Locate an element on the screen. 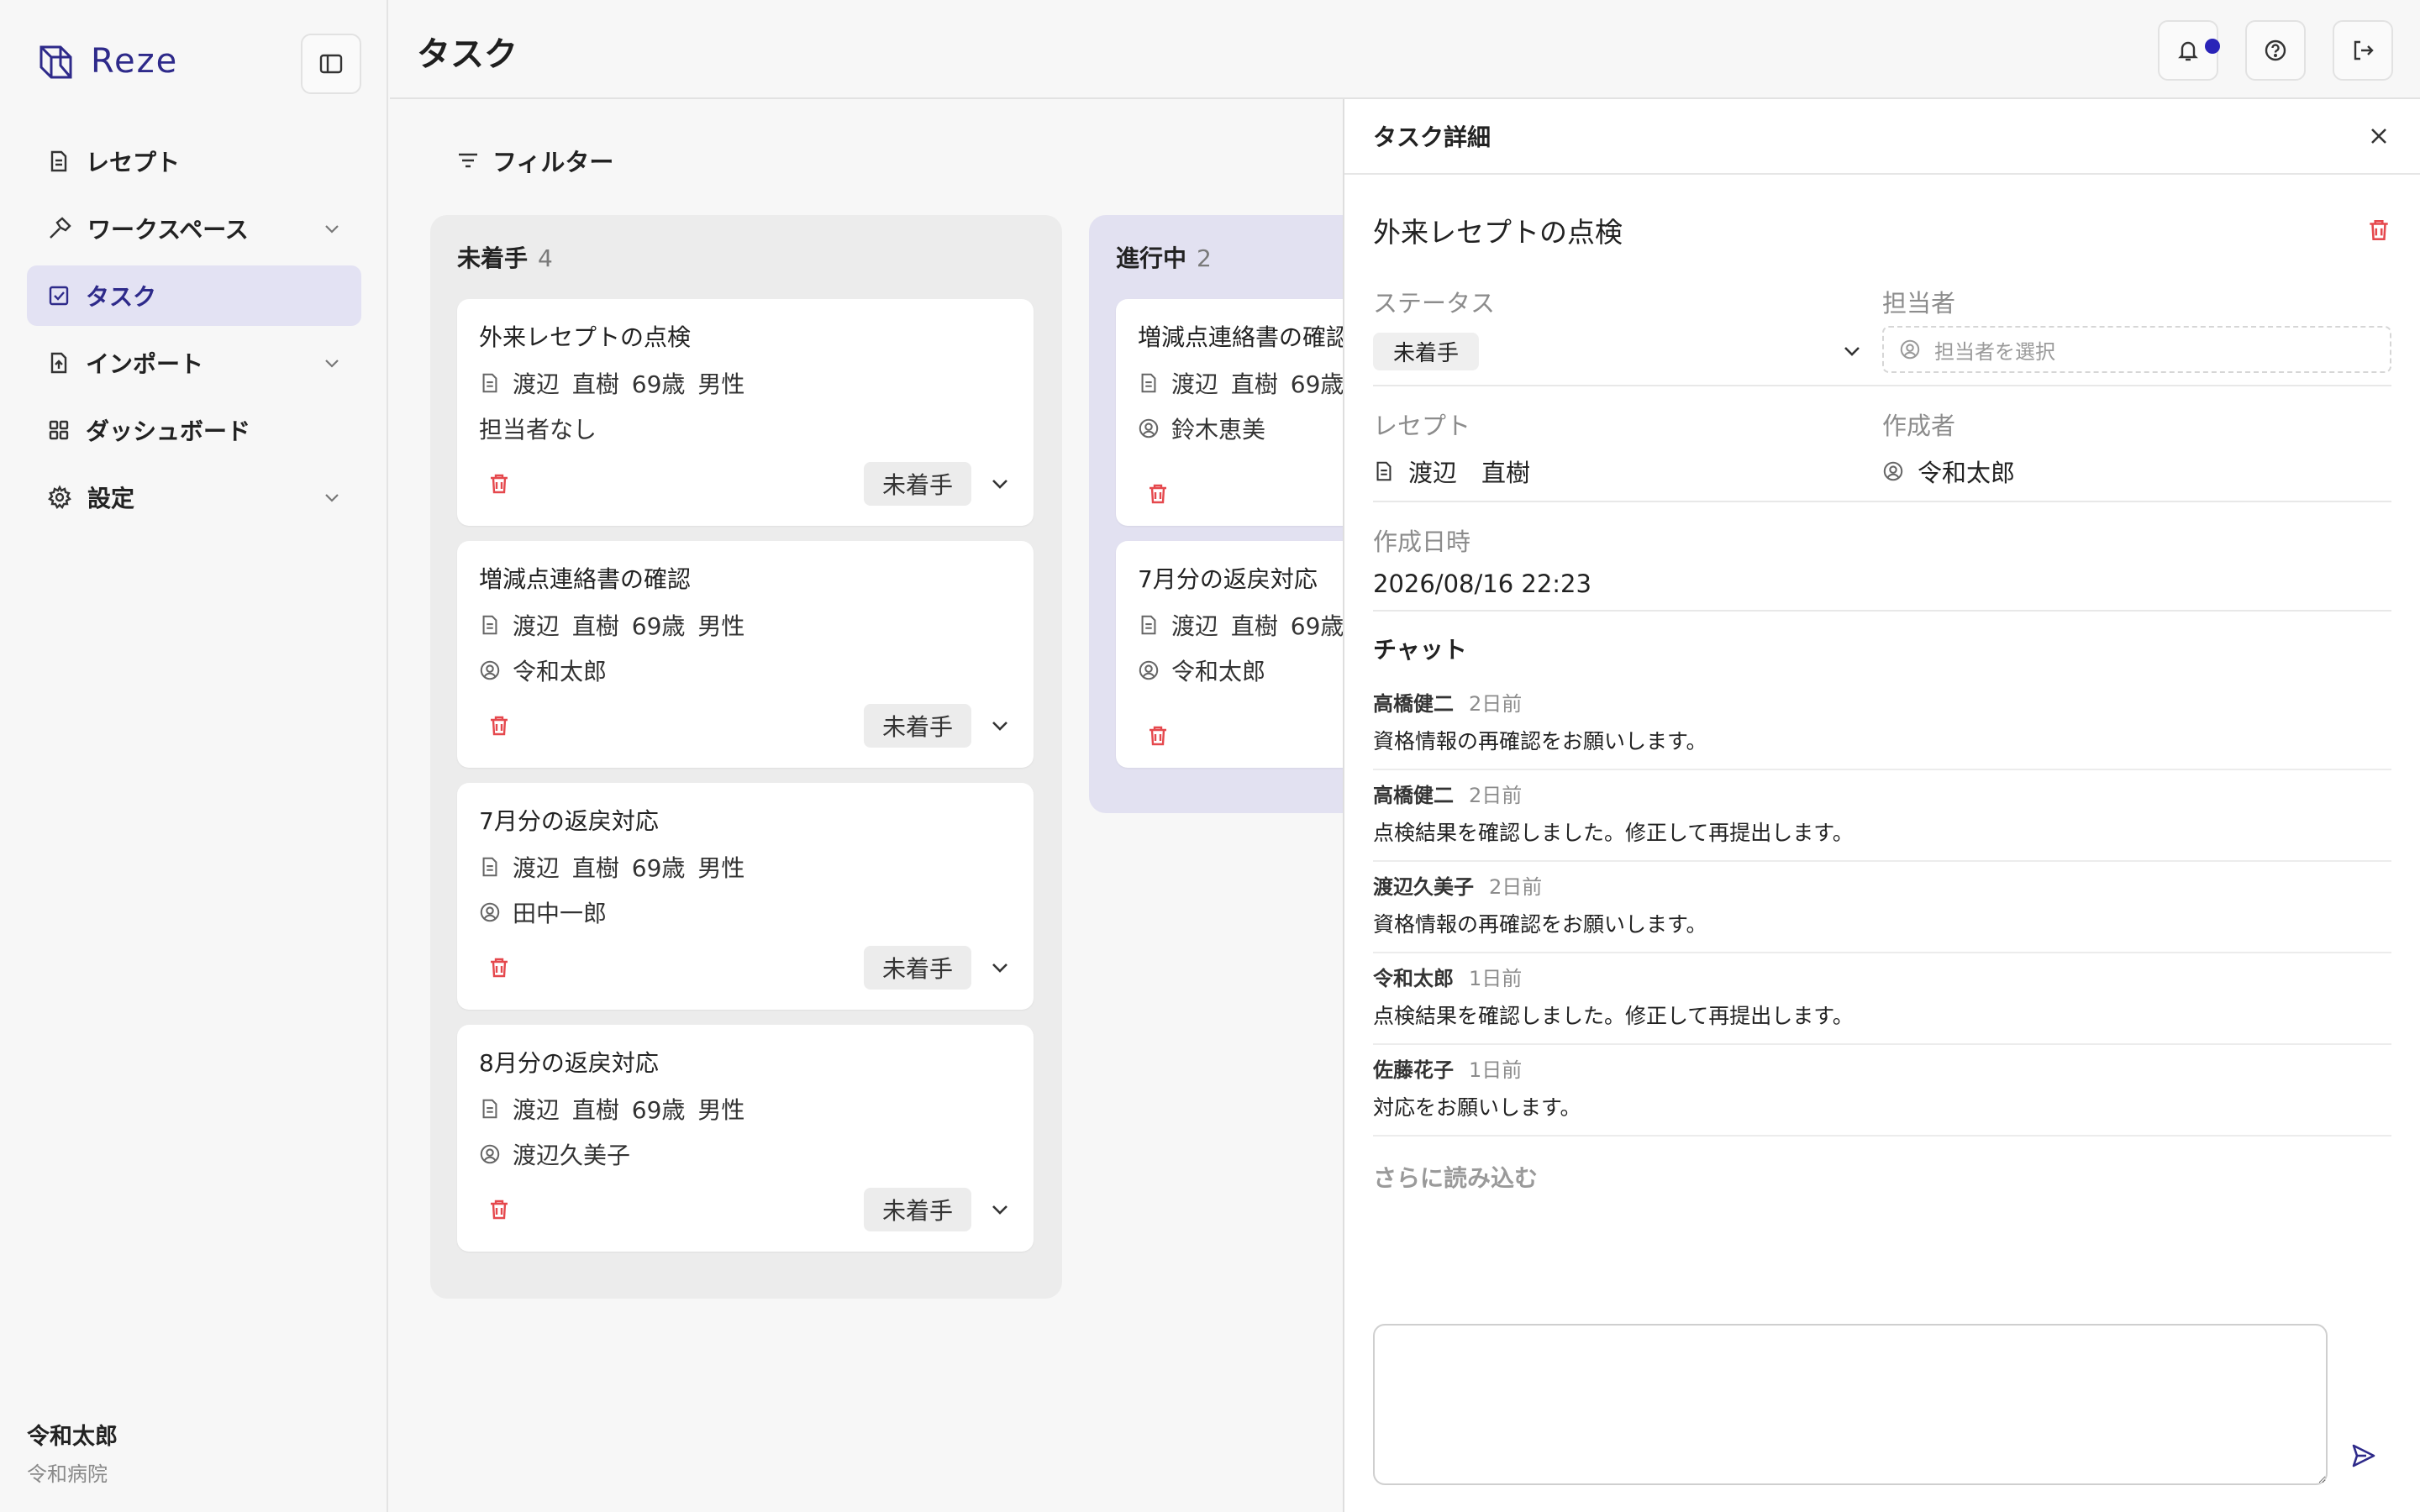 The image size is (2420, 1512). status-label: ステータス is located at coordinates (1435, 303).